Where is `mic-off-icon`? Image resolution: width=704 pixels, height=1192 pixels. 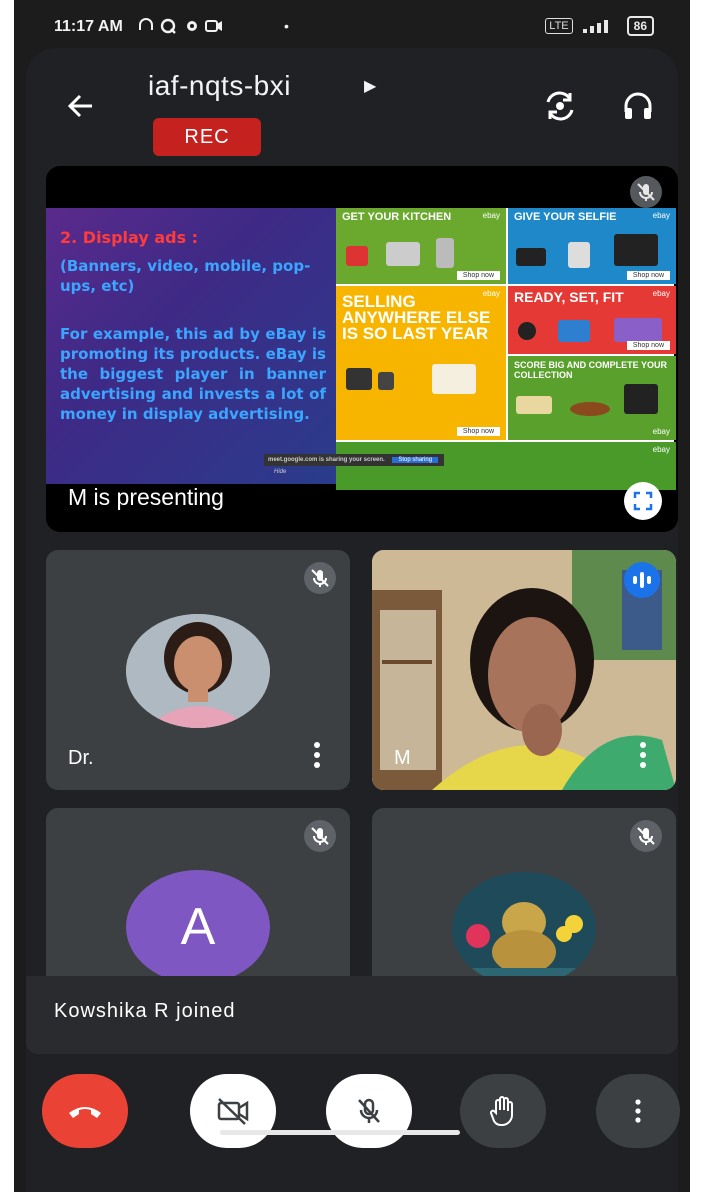 mic-off-icon is located at coordinates (369, 1110).